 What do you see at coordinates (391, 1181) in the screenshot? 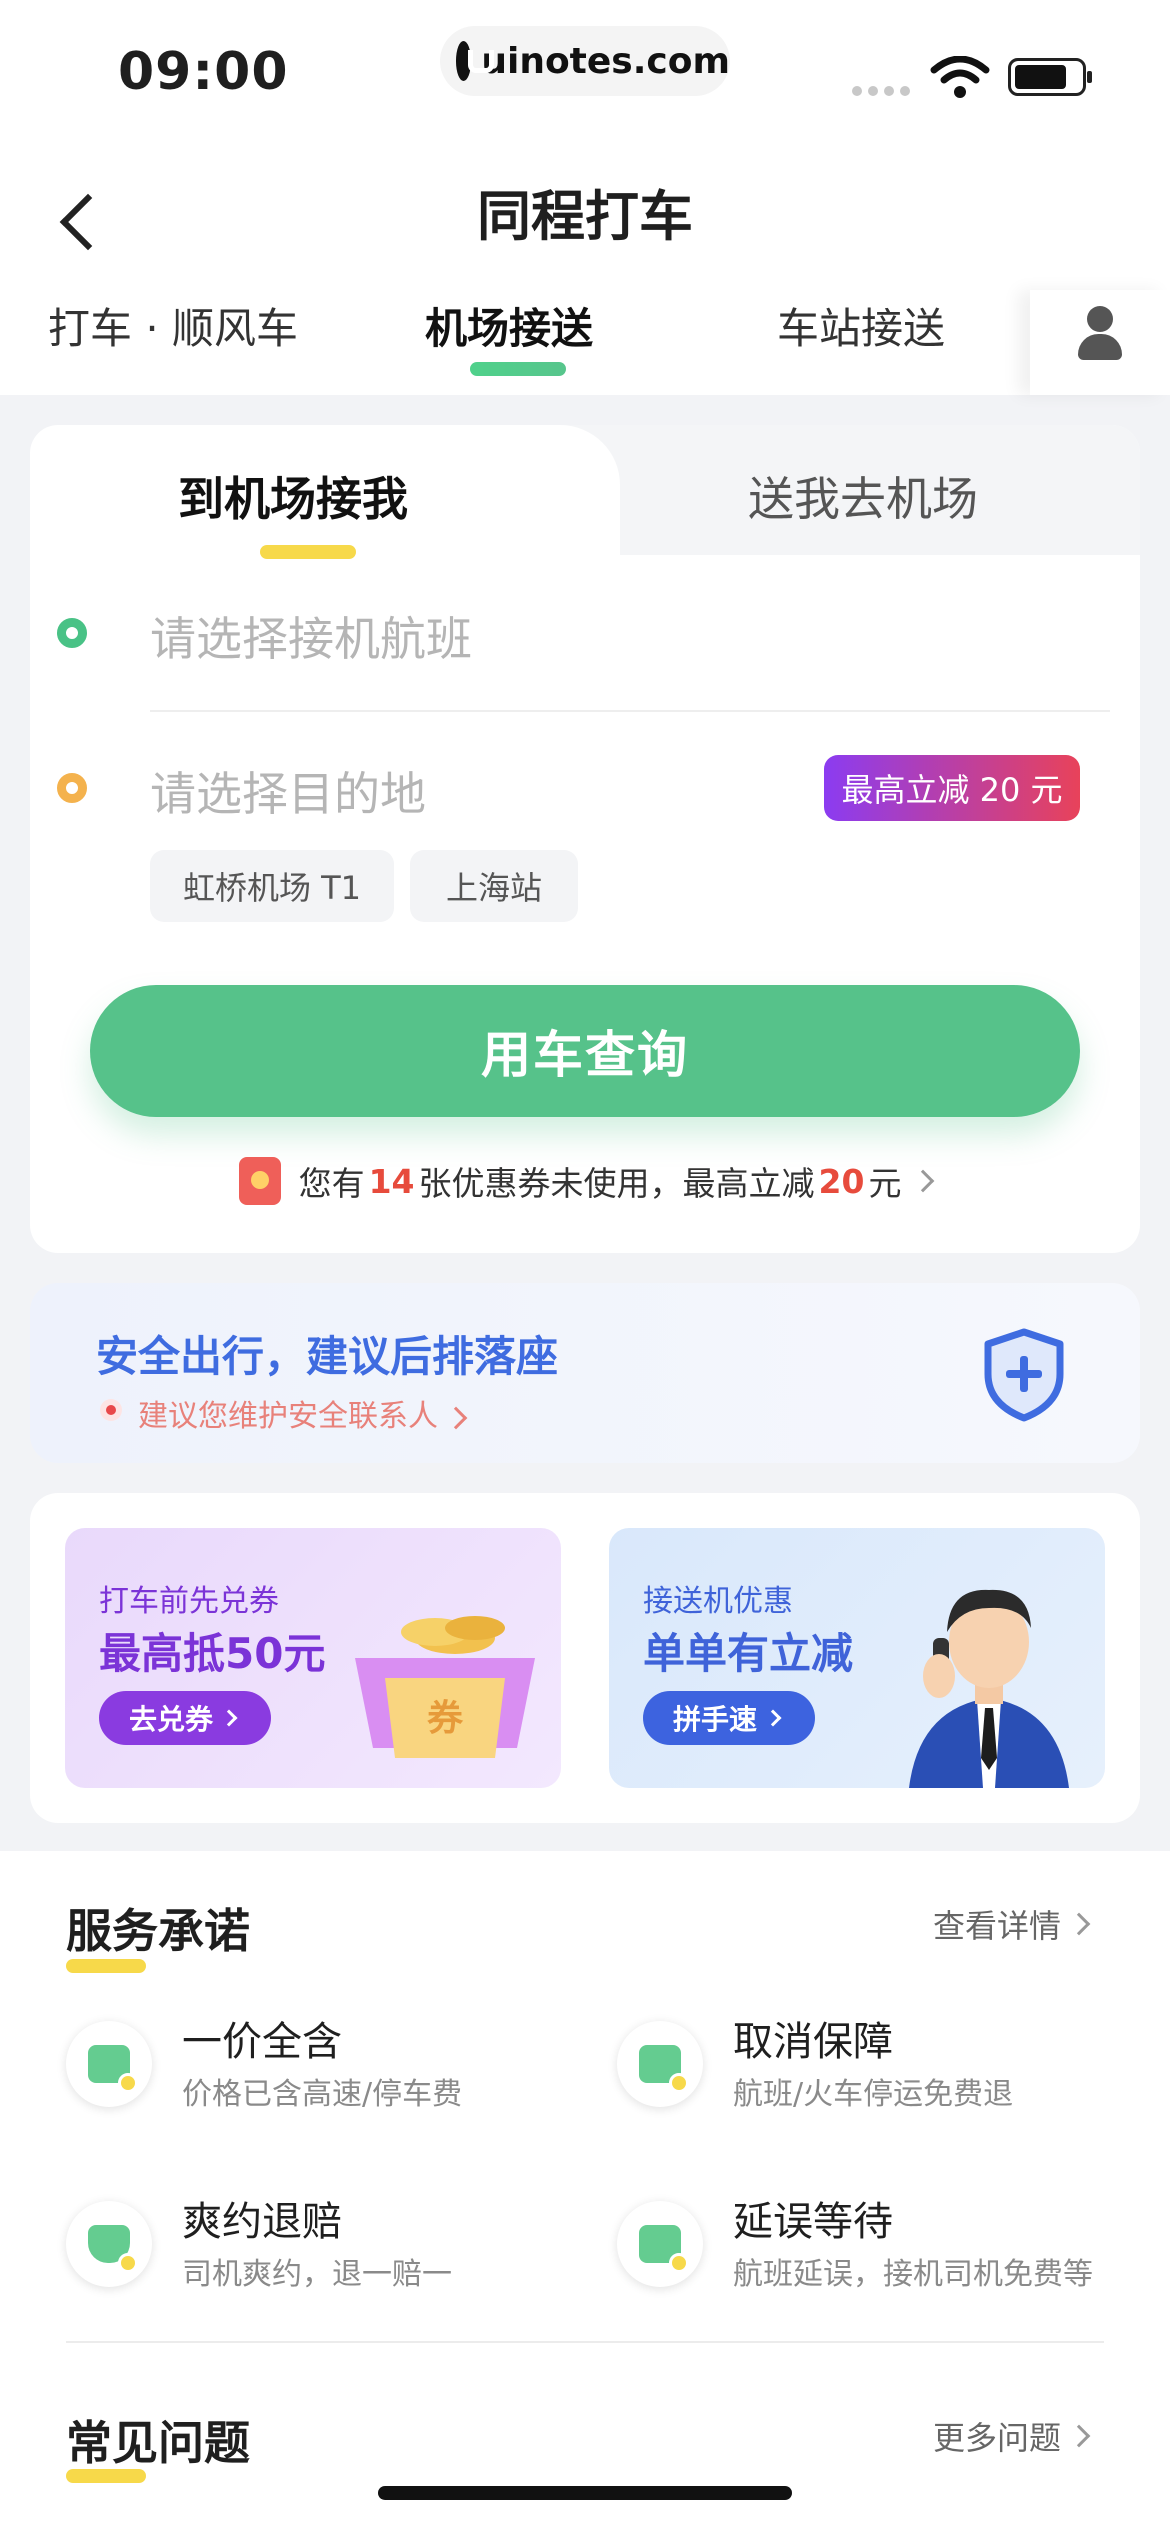
I see `coupon-count: 14` at bounding box center [391, 1181].